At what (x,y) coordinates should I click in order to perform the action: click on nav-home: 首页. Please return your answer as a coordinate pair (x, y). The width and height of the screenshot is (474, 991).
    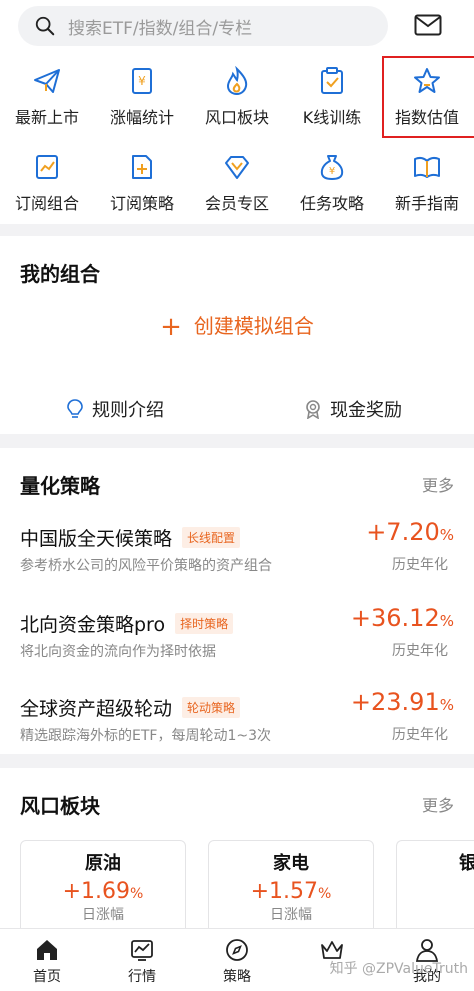
    Looking at the image, I should click on (47, 960).